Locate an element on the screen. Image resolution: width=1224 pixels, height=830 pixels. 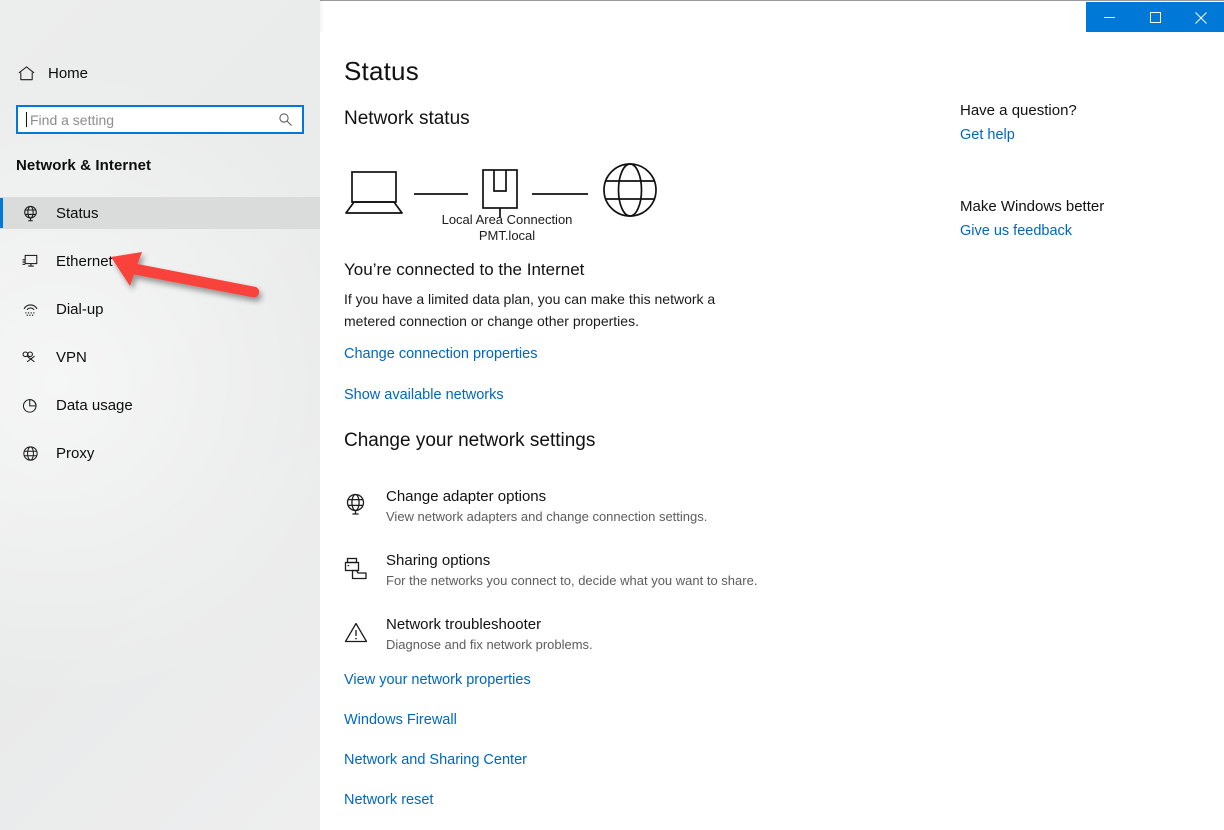
sidebar-item-dial-up: Dial-up is located at coordinates (160, 309).